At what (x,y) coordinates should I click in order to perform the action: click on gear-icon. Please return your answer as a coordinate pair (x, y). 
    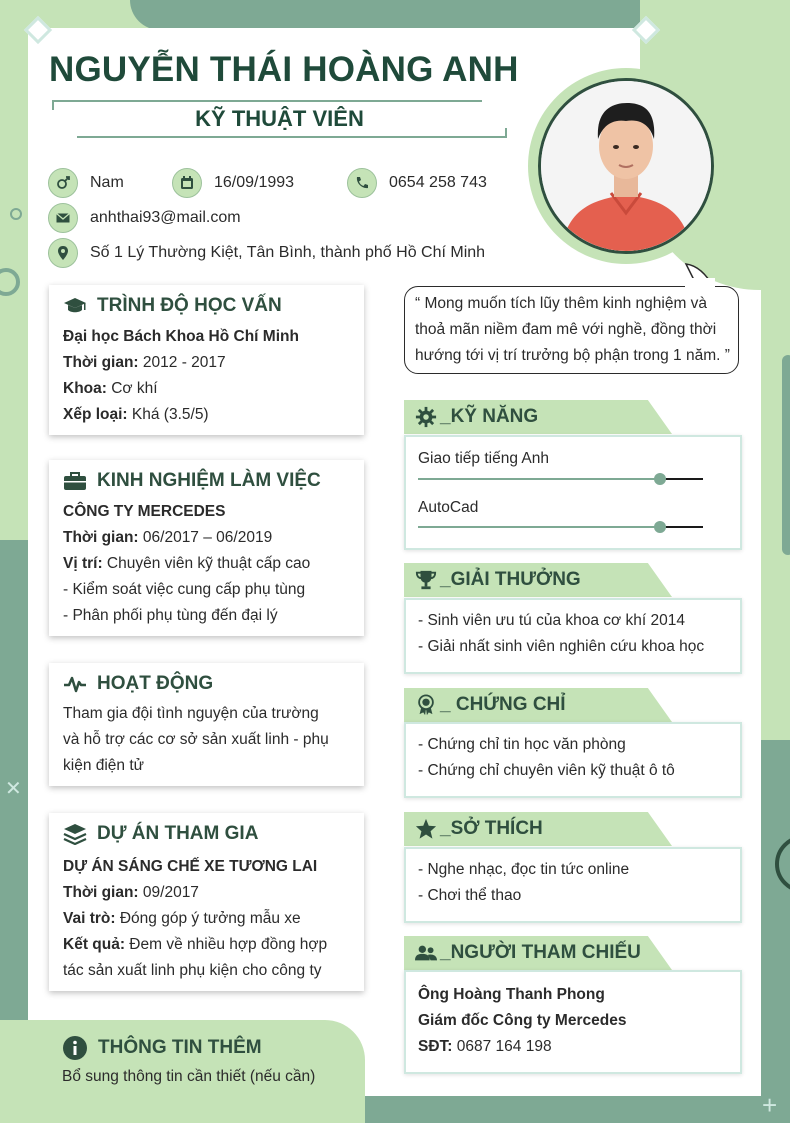
    Looking at the image, I should click on (426, 417).